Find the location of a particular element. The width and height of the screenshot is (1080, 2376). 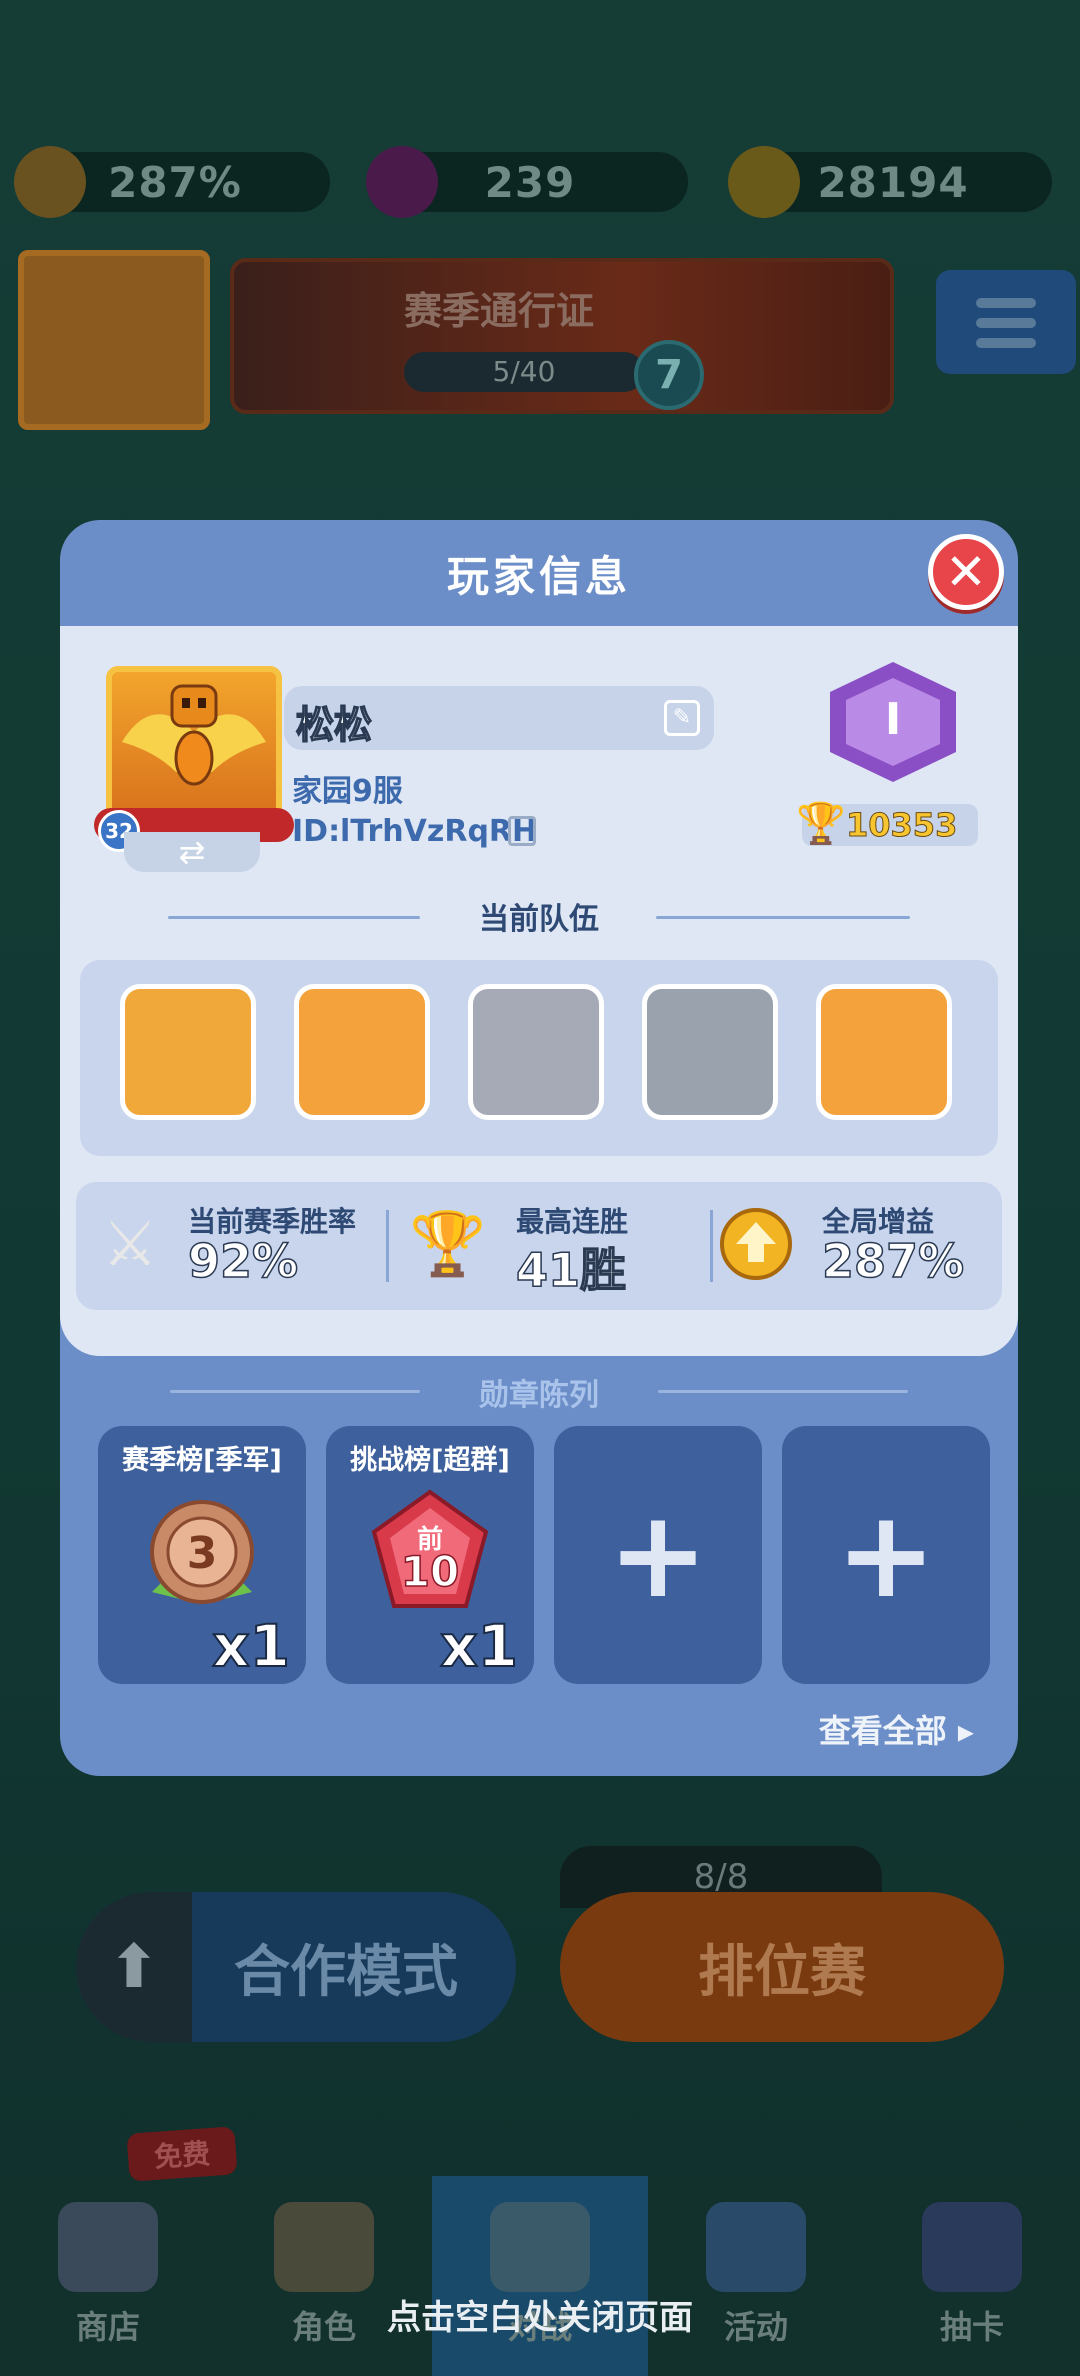

stat-value: 92% is located at coordinates (243, 1261).